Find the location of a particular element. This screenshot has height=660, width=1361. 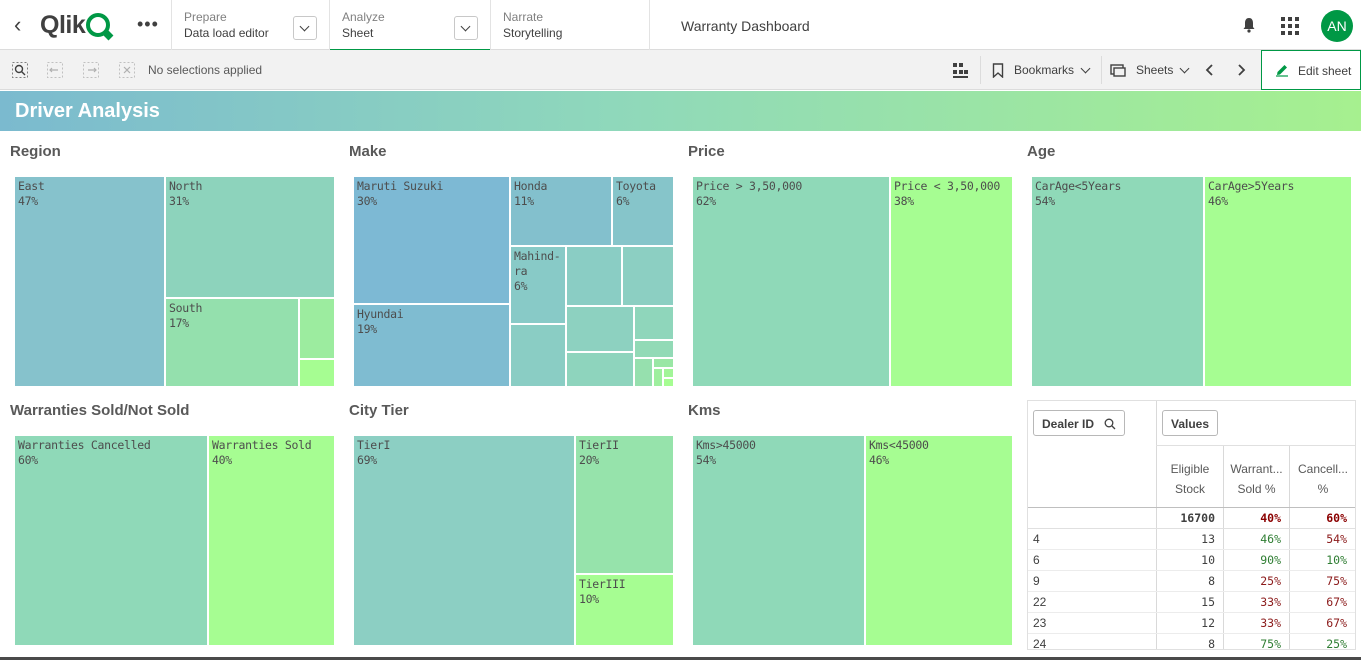

price-treemap: Price > 3,50,000 62% Price < 3,50,000 38% is located at coordinates (852, 281).